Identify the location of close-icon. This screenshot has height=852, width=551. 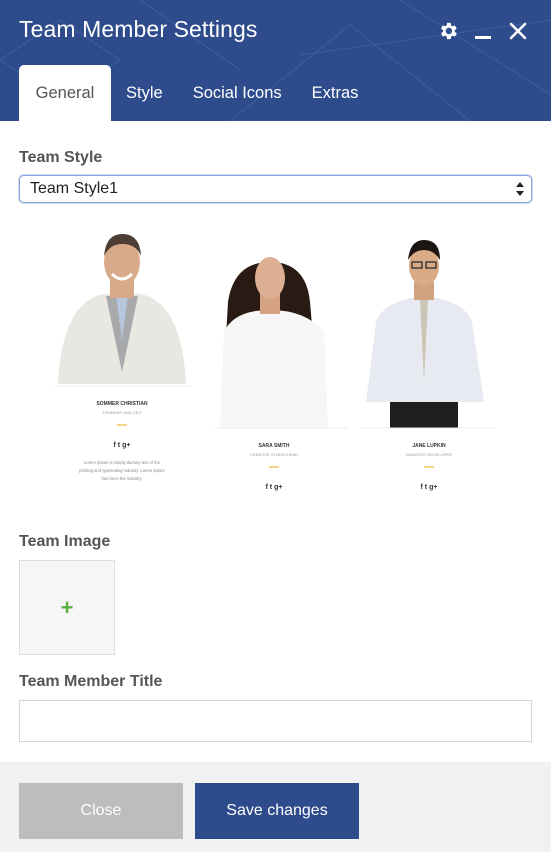
(518, 31).